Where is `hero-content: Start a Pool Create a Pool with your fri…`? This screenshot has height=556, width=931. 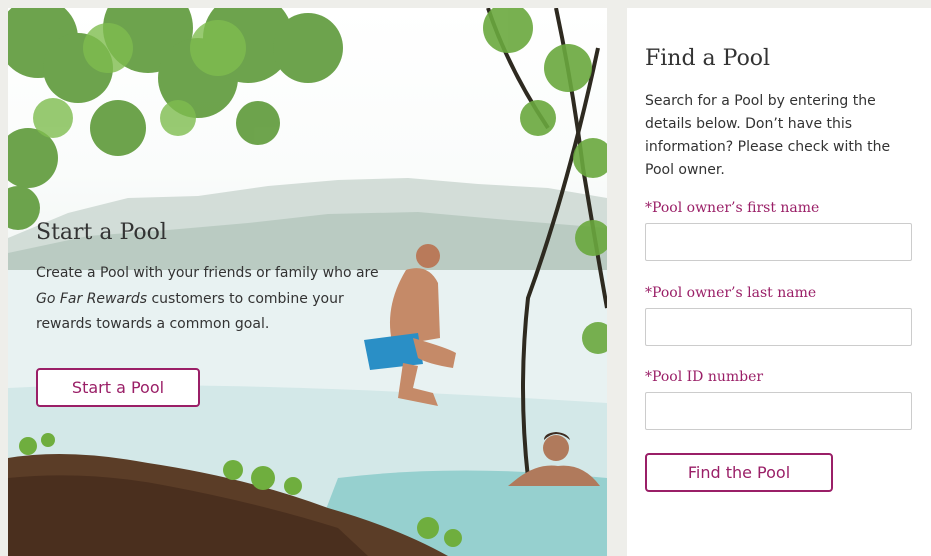 hero-content: Start a Pool Create a Pool with your fri… is located at coordinates (211, 279).